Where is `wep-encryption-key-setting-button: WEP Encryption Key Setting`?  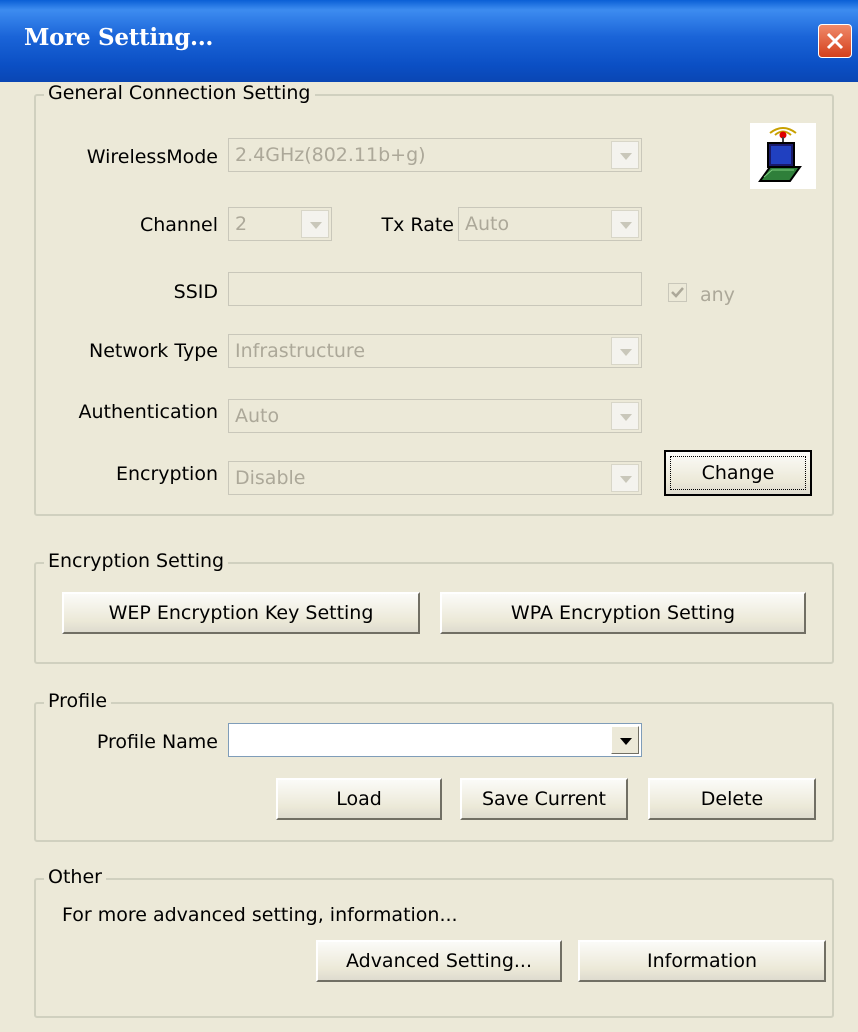
wep-encryption-key-setting-button: WEP Encryption Key Setting is located at coordinates (241, 613).